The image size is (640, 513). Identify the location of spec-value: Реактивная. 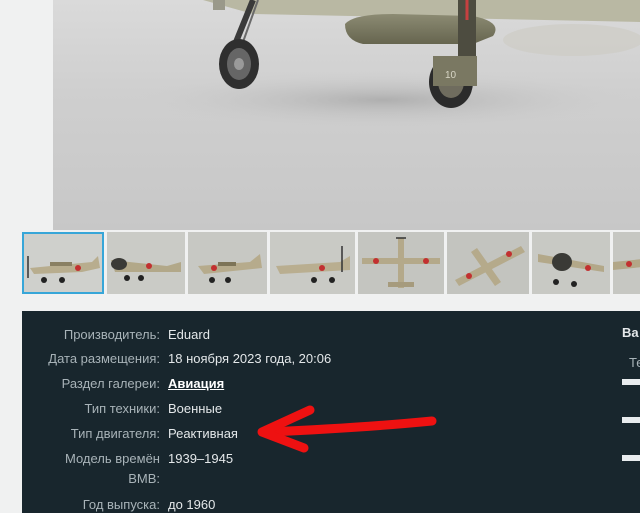
(203, 433).